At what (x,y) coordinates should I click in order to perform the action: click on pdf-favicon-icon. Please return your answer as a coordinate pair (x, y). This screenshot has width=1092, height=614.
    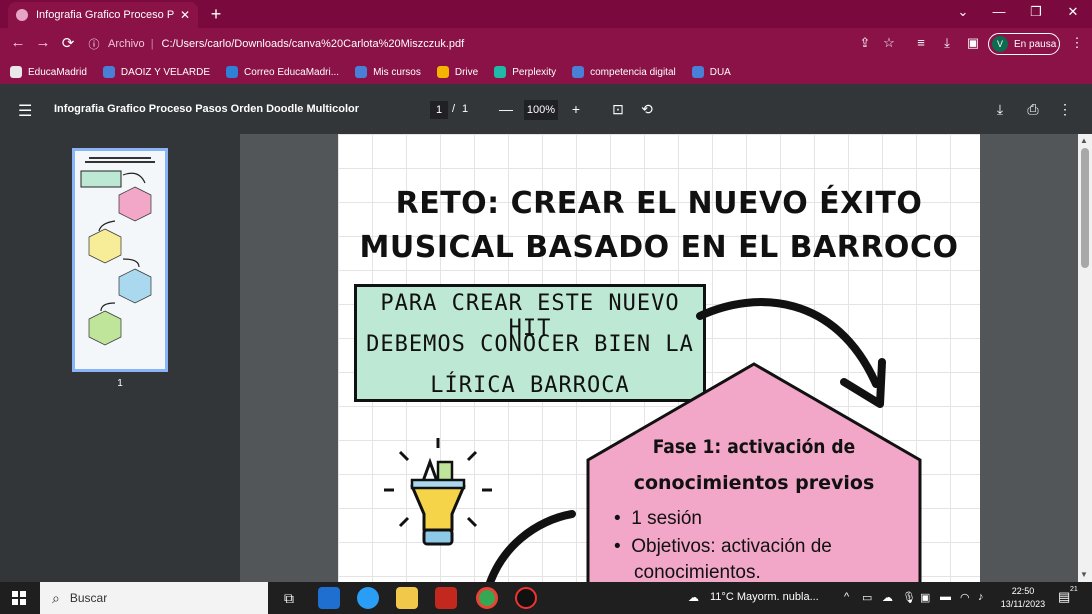
    Looking at the image, I should click on (22, 15).